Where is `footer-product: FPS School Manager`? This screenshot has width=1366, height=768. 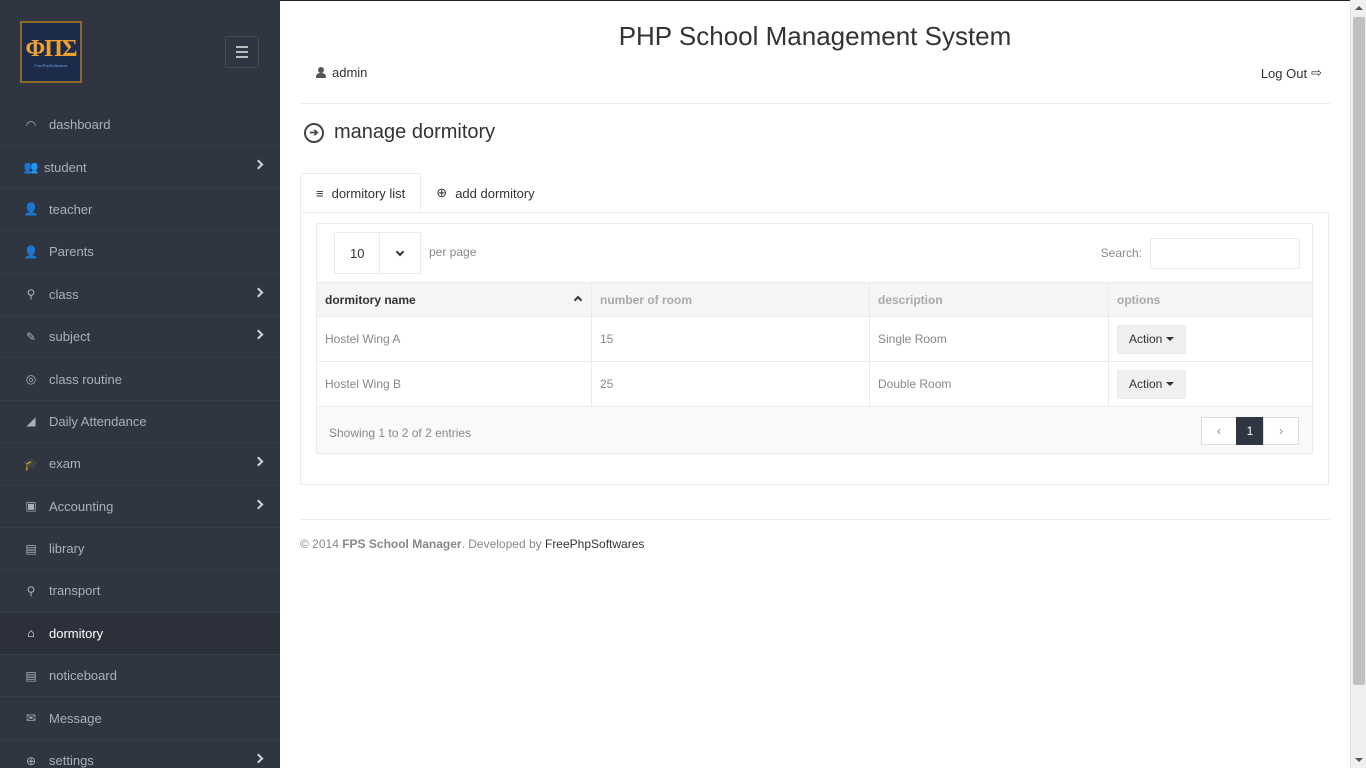
footer-product: FPS School Manager is located at coordinates (402, 544).